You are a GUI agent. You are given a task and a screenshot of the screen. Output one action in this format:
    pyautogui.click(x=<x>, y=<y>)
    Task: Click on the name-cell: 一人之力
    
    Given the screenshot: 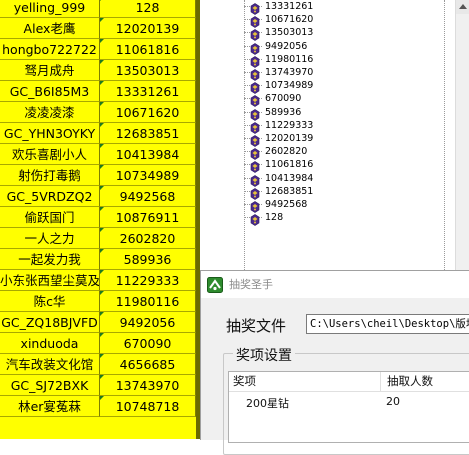 What is the action you would take?
    pyautogui.click(x=50, y=238)
    